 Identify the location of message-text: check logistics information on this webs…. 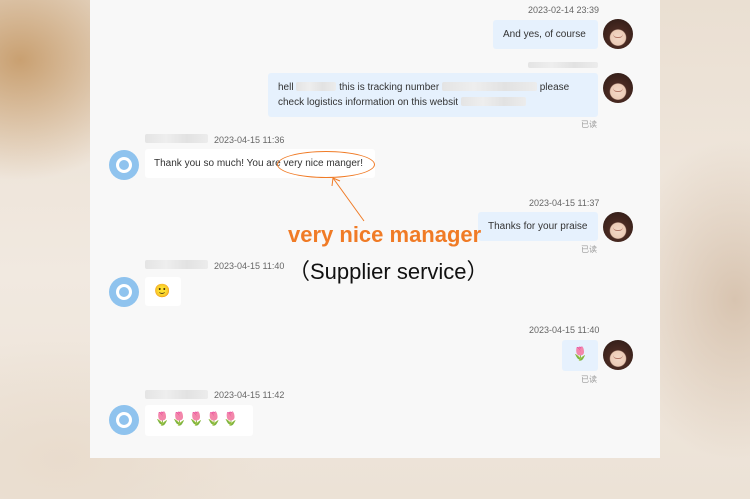
(368, 102).